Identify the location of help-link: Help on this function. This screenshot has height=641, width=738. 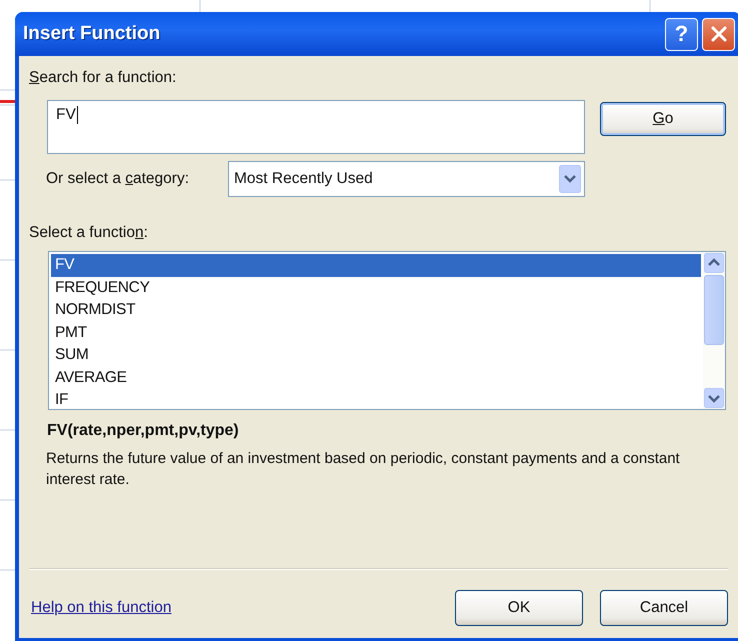
(101, 608).